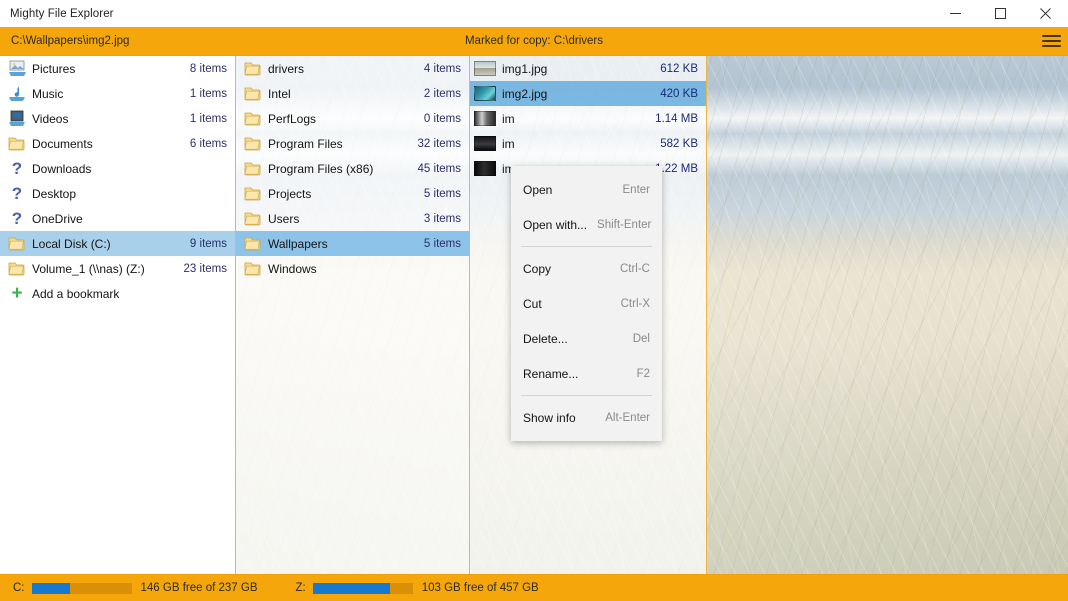  I want to click on file-row: img2.jpg 420 KB, so click(588, 93).